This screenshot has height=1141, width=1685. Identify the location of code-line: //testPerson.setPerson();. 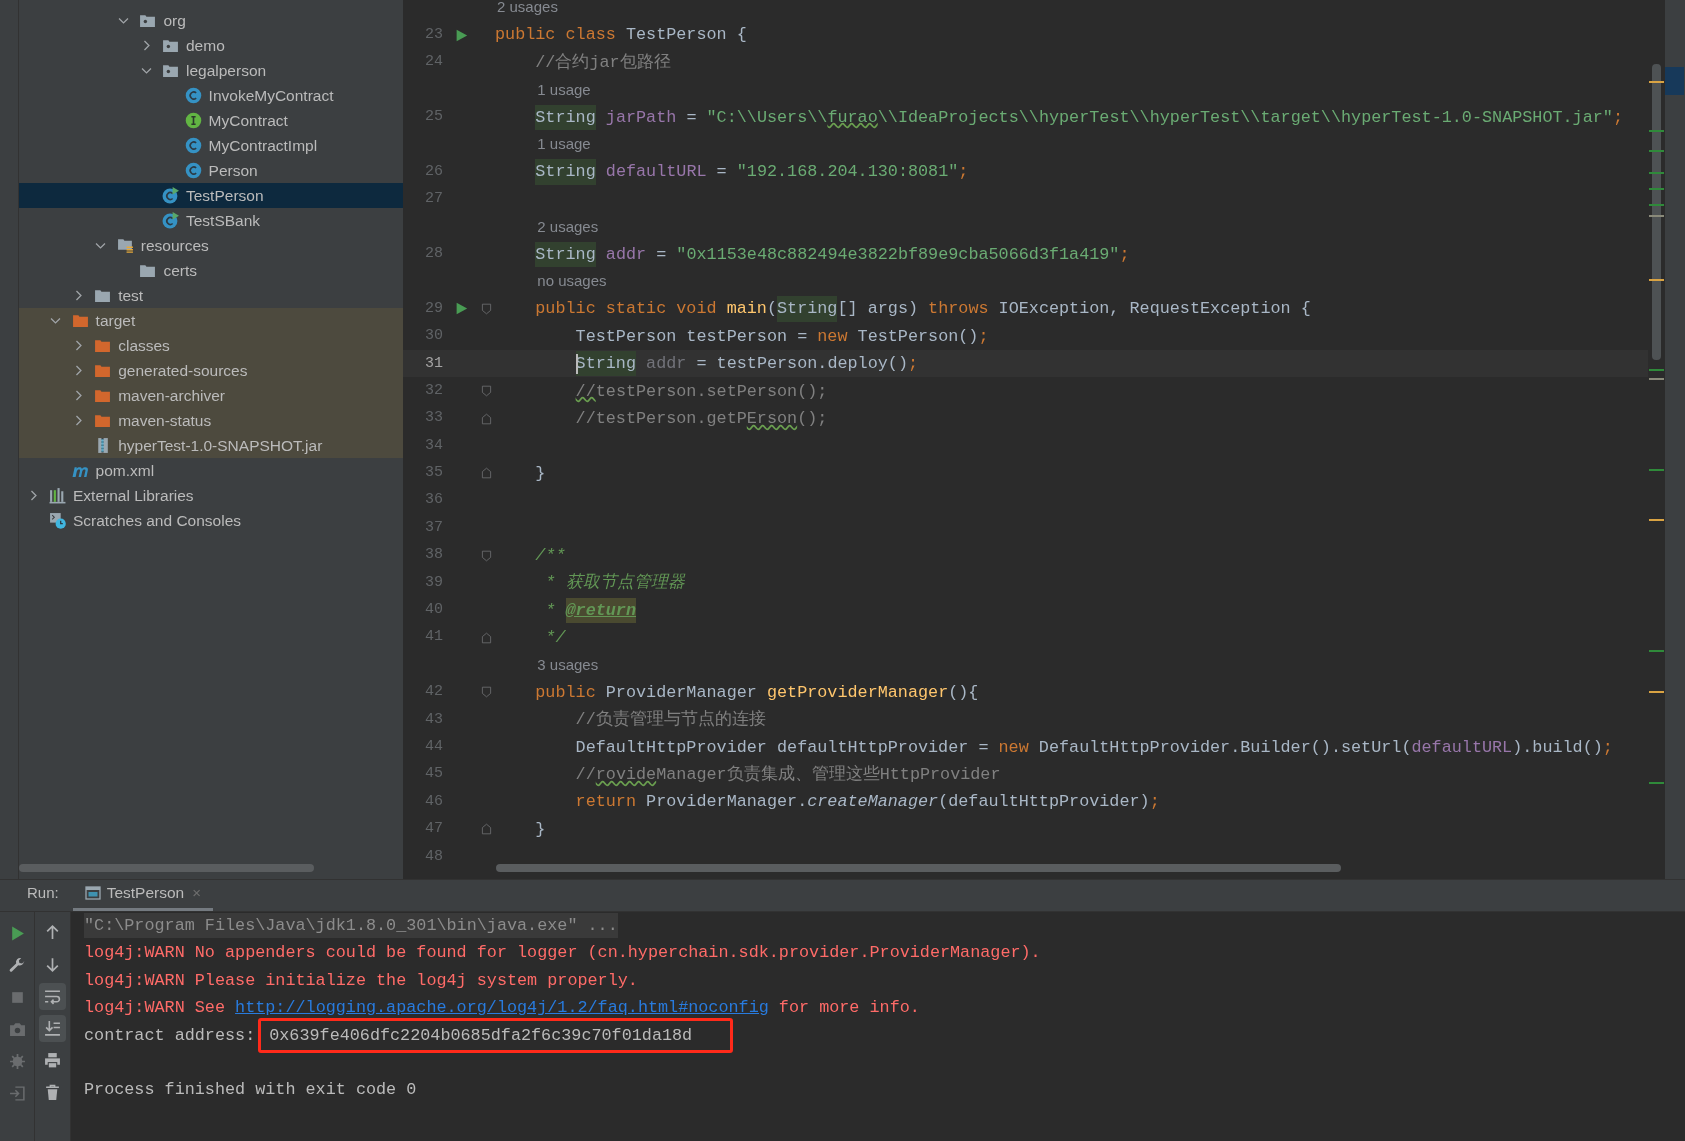
(701, 391).